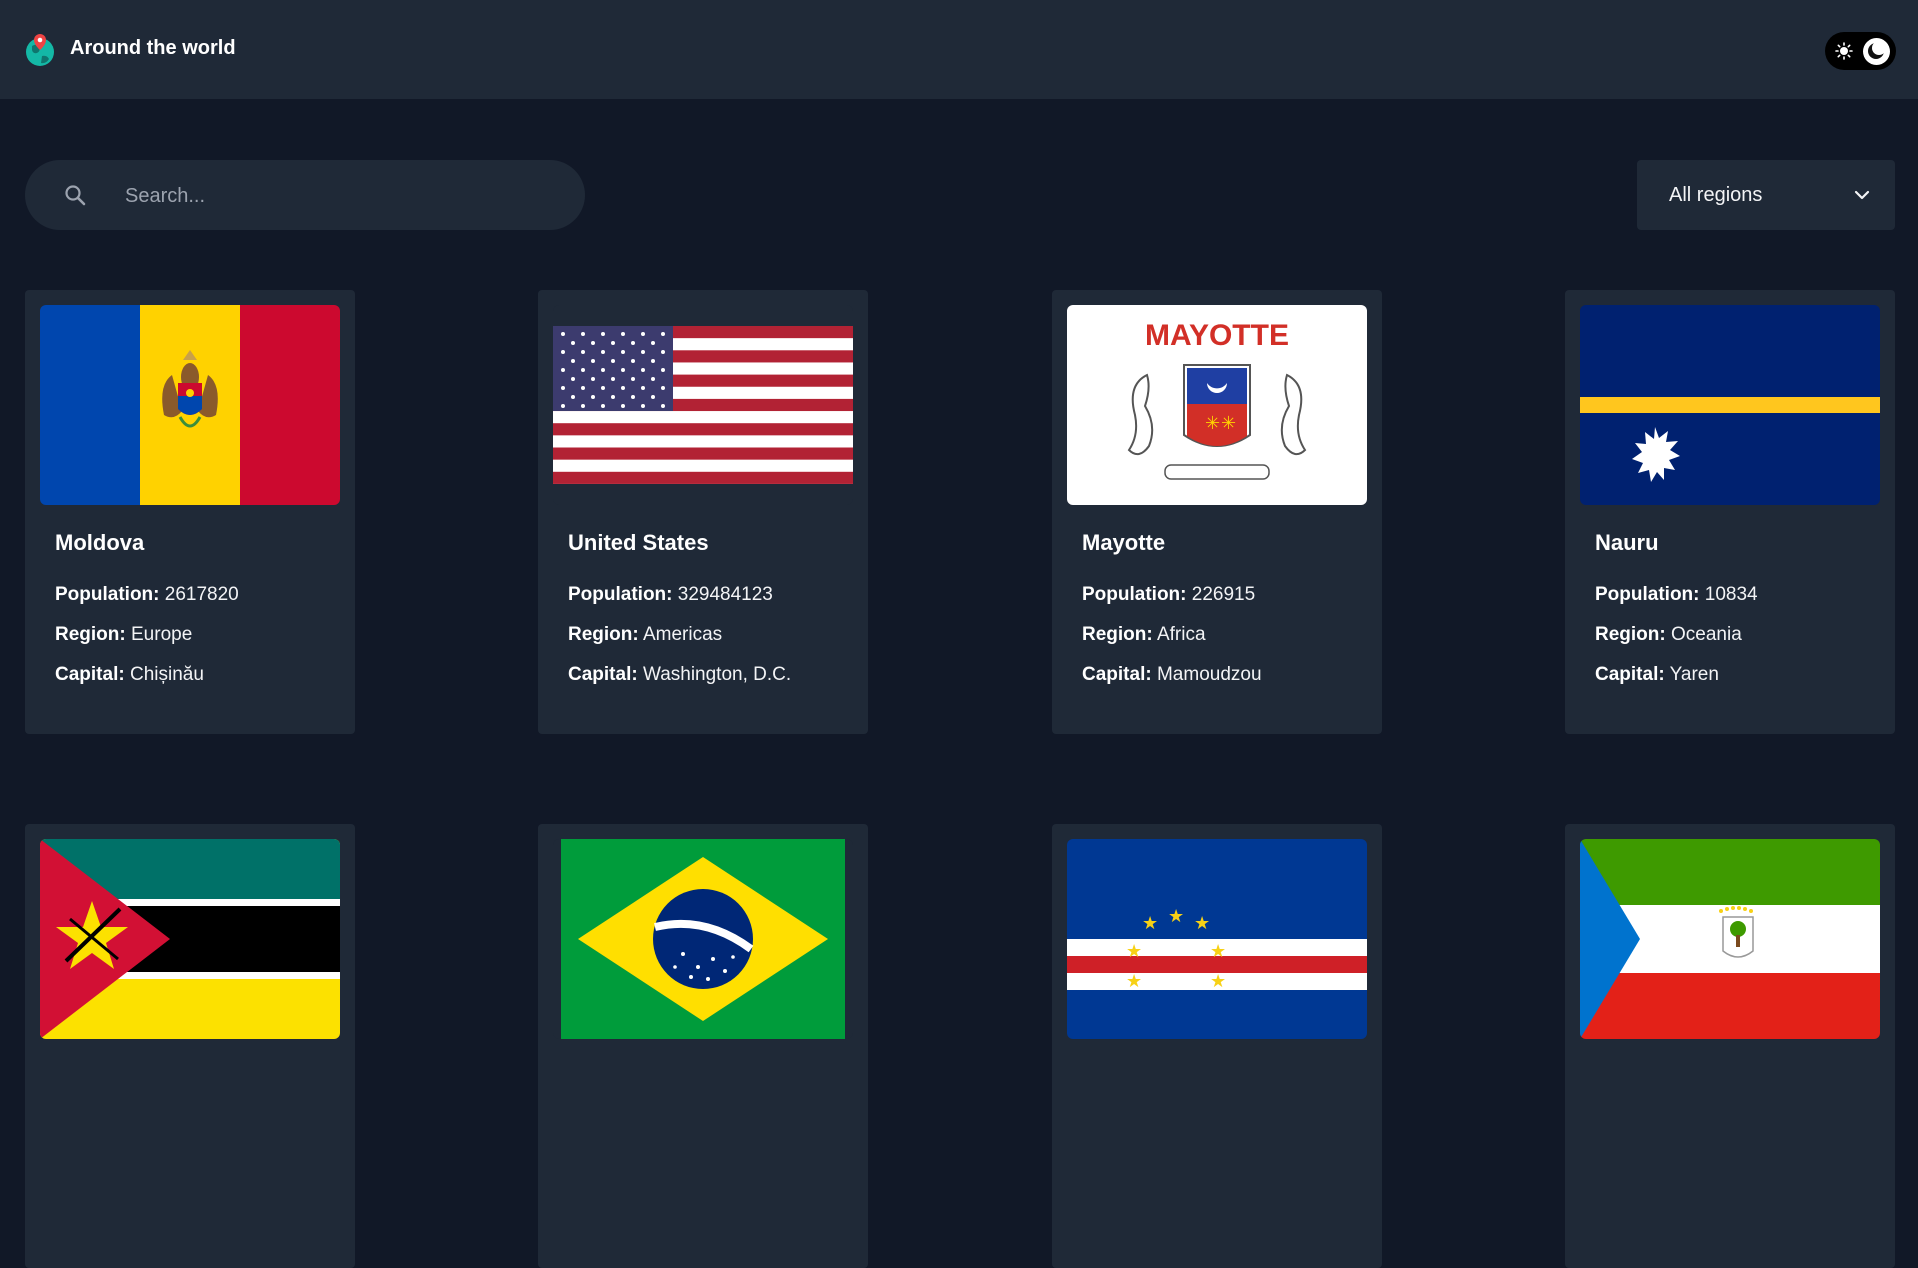 This screenshot has width=1918, height=1268. I want to click on country-name: Moldova, so click(100, 542).